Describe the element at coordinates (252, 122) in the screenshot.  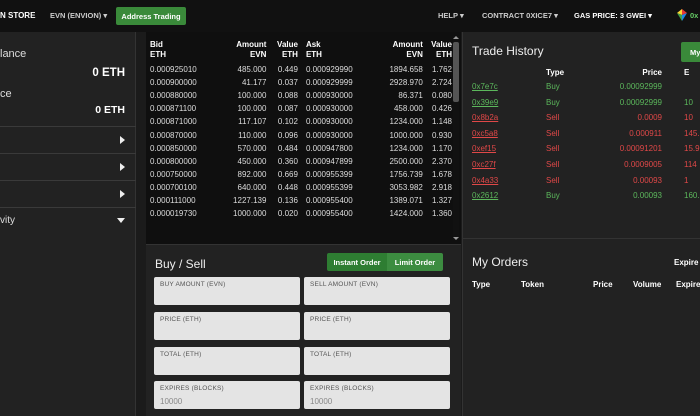
I see `order-book-cell: 117.107` at that location.